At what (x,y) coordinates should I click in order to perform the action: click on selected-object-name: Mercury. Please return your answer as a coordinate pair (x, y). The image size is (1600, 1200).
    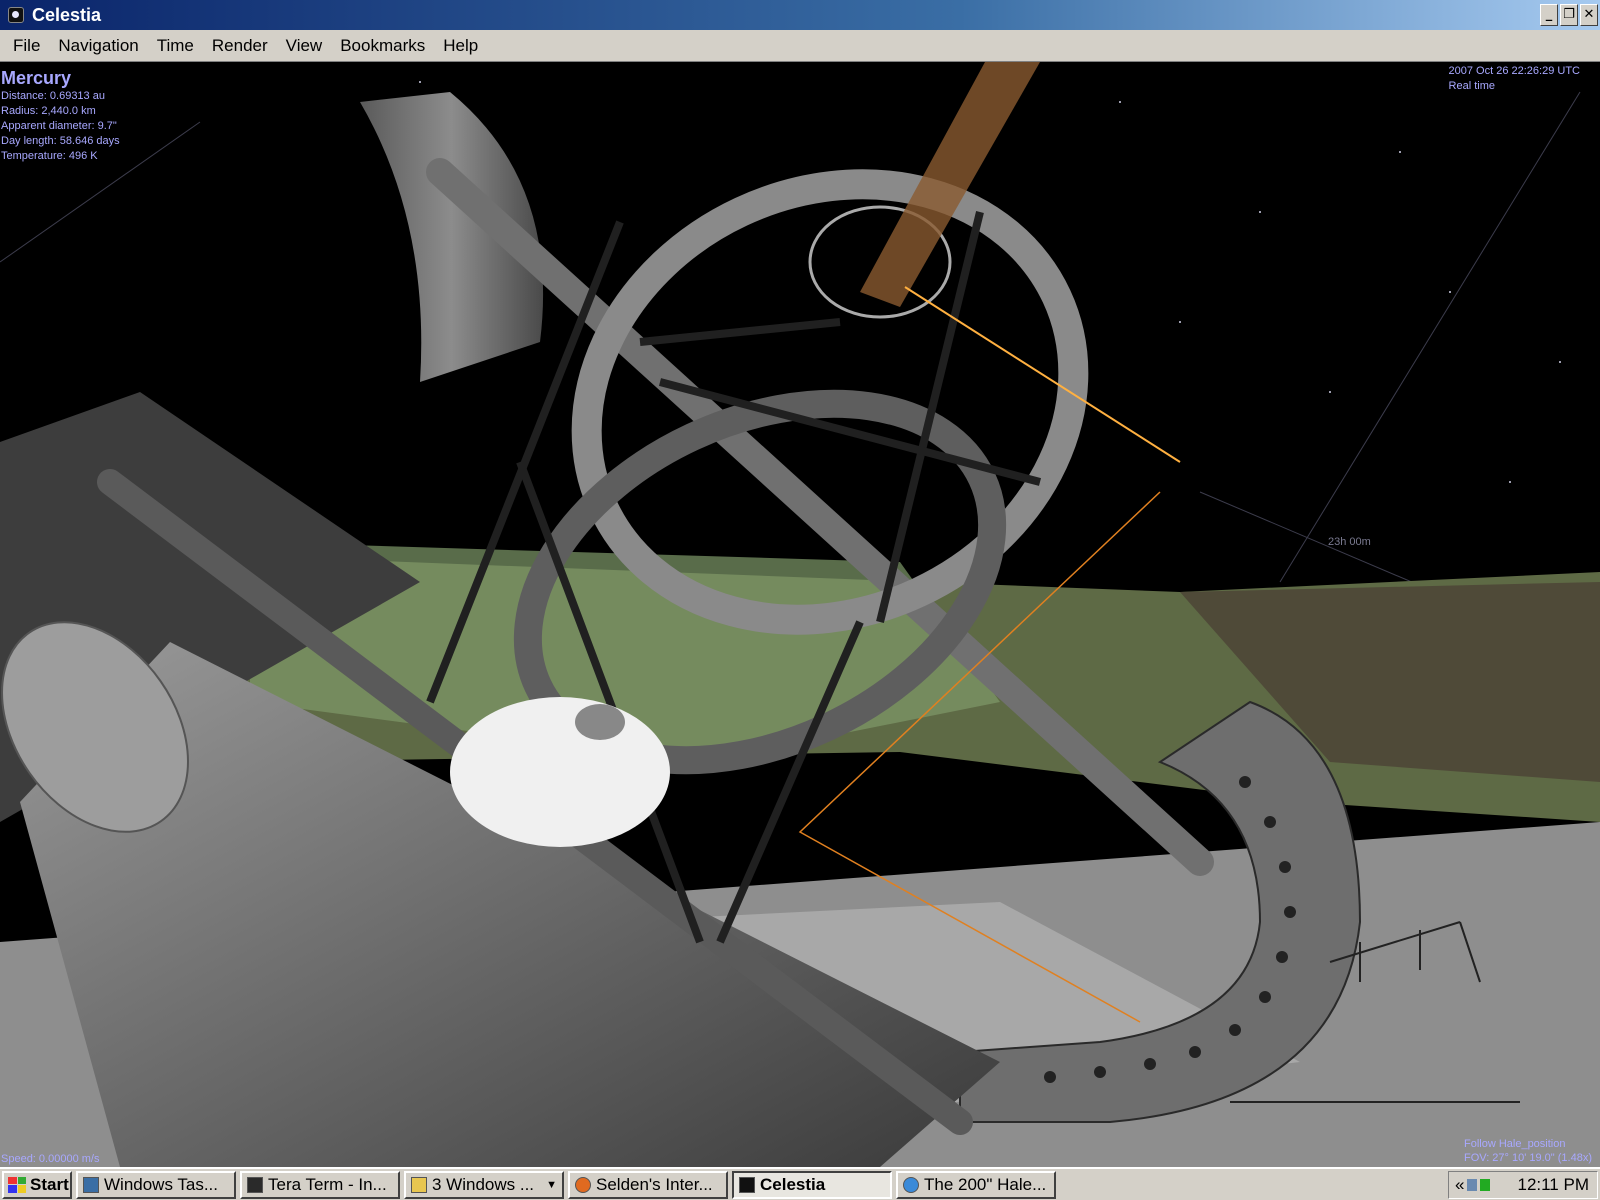
    Looking at the image, I should click on (36, 78).